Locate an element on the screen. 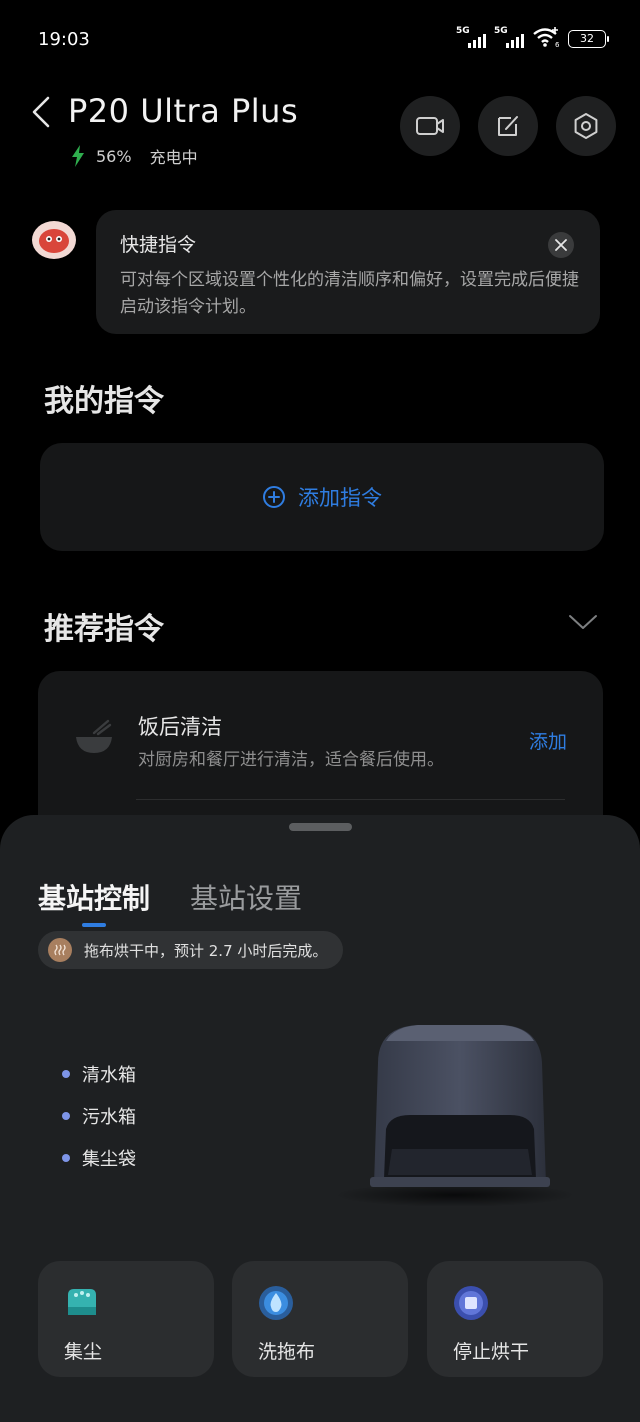 This screenshot has width=640, height=1422. station-parts-list: 清水箱 污水箱 集尘袋 is located at coordinates (99, 1116).